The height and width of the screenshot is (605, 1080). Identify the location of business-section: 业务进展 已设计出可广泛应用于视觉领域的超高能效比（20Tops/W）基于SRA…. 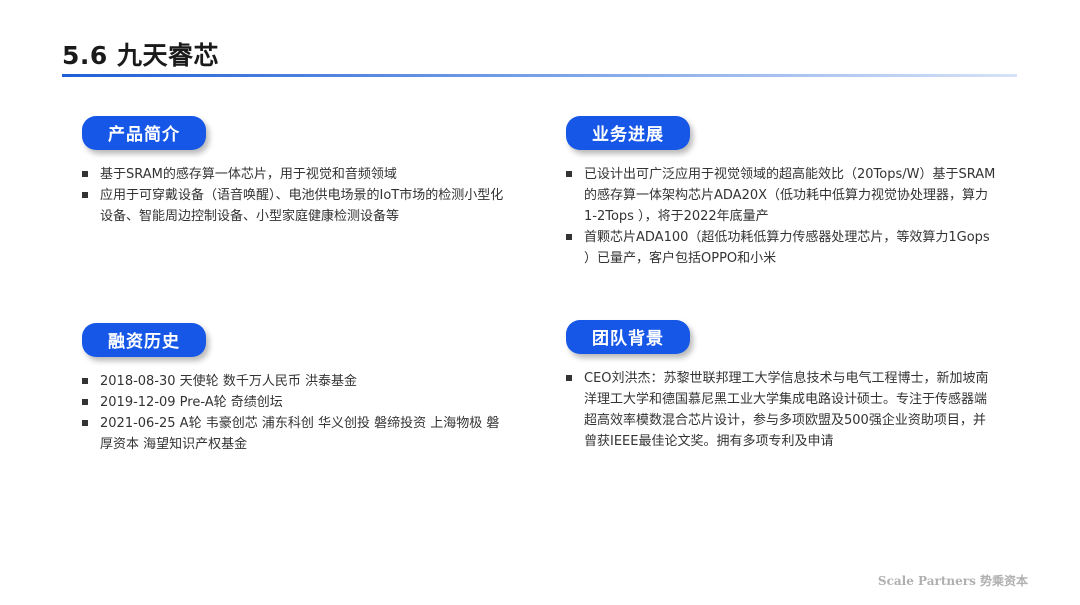
(782, 192).